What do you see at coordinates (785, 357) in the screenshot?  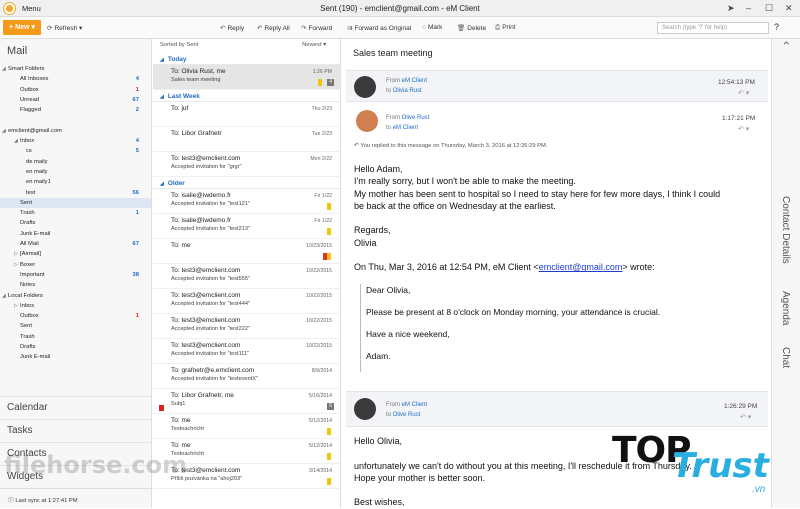 I see `tab-chat: Chat` at bounding box center [785, 357].